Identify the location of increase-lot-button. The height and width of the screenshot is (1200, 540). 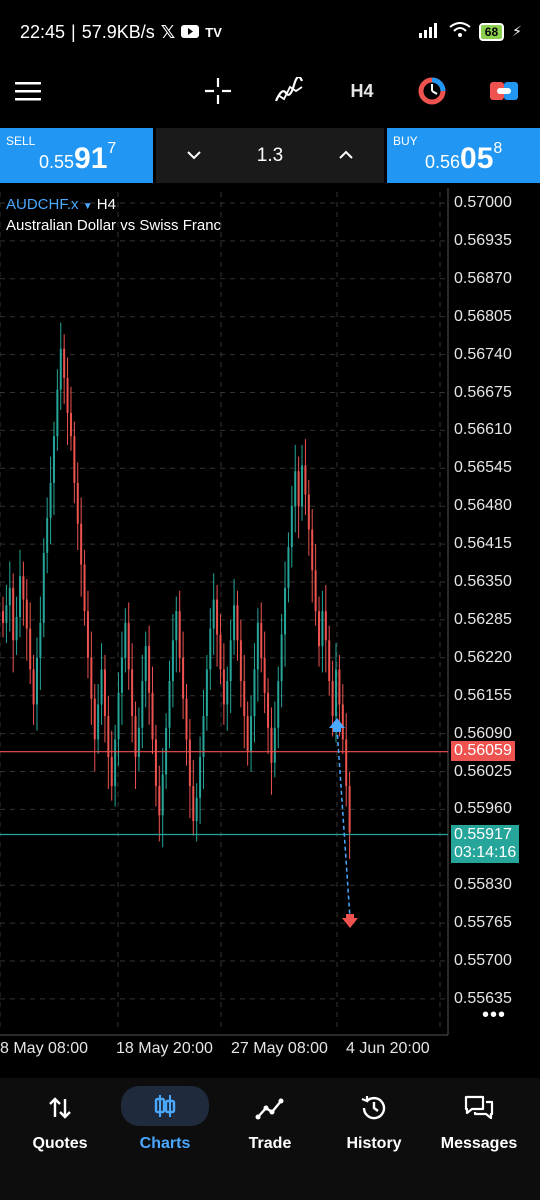
(346, 156).